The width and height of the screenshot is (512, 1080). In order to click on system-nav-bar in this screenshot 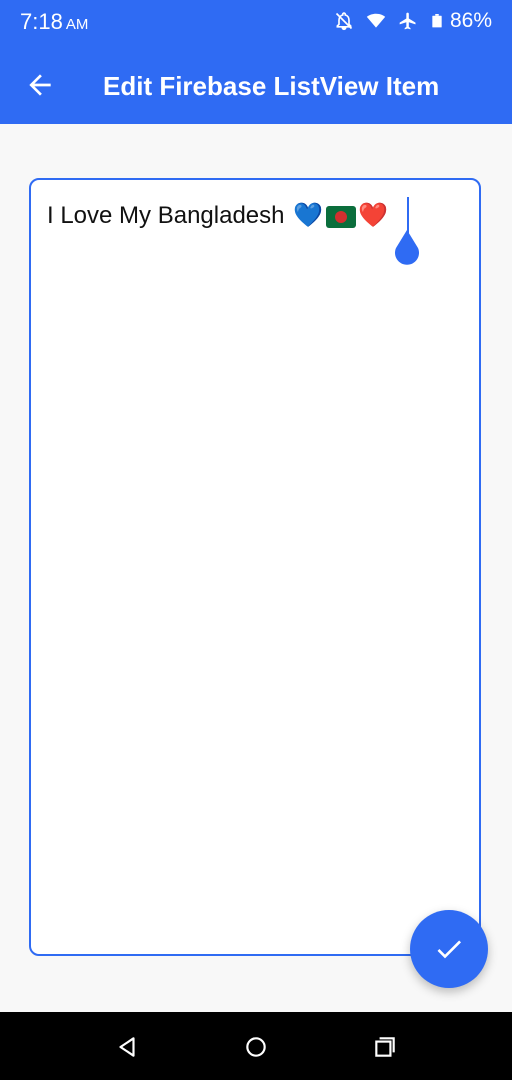, I will do `click(256, 1046)`.